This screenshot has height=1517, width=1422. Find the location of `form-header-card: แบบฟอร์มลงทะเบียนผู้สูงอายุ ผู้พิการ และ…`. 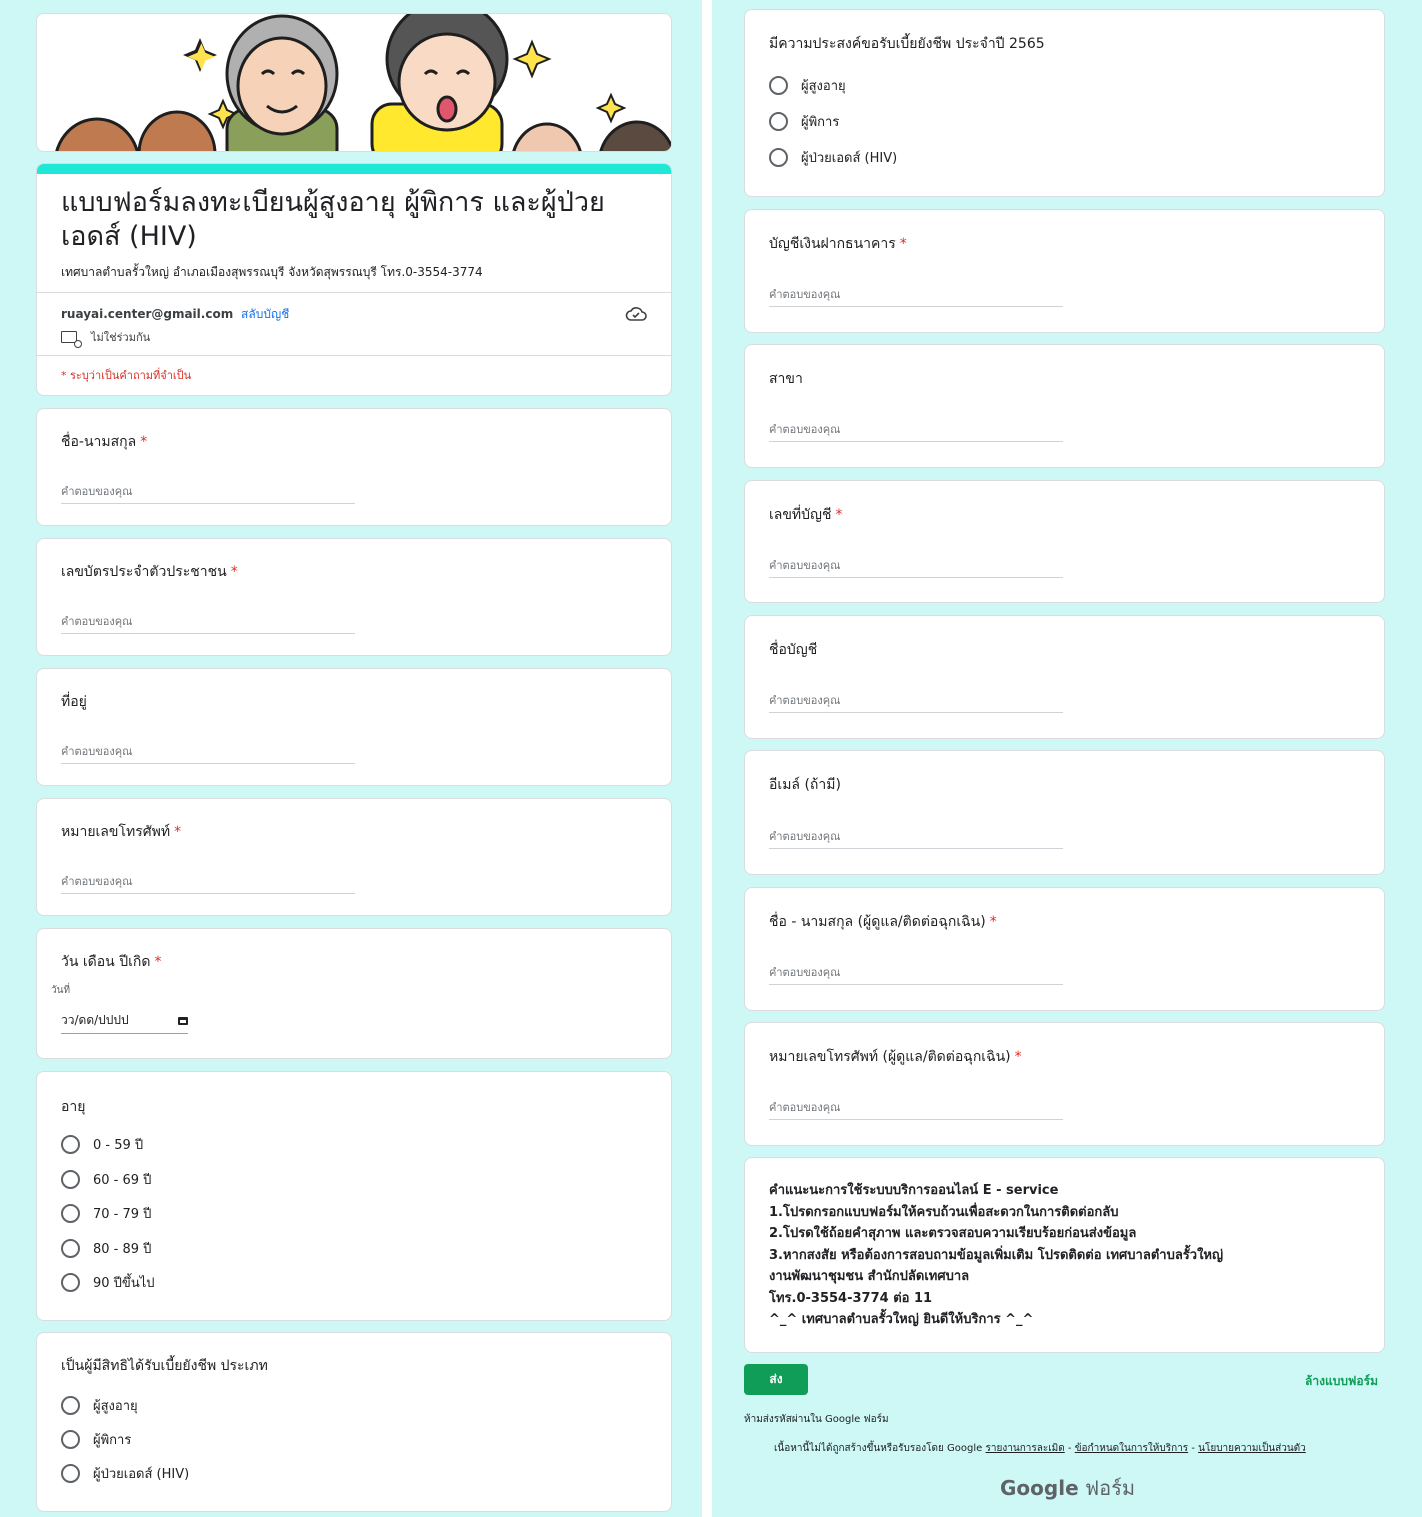

form-header-card: แบบฟอร์มลงทะเบียนผู้สูงอายุ ผู้พิการ และ… is located at coordinates (354, 279).